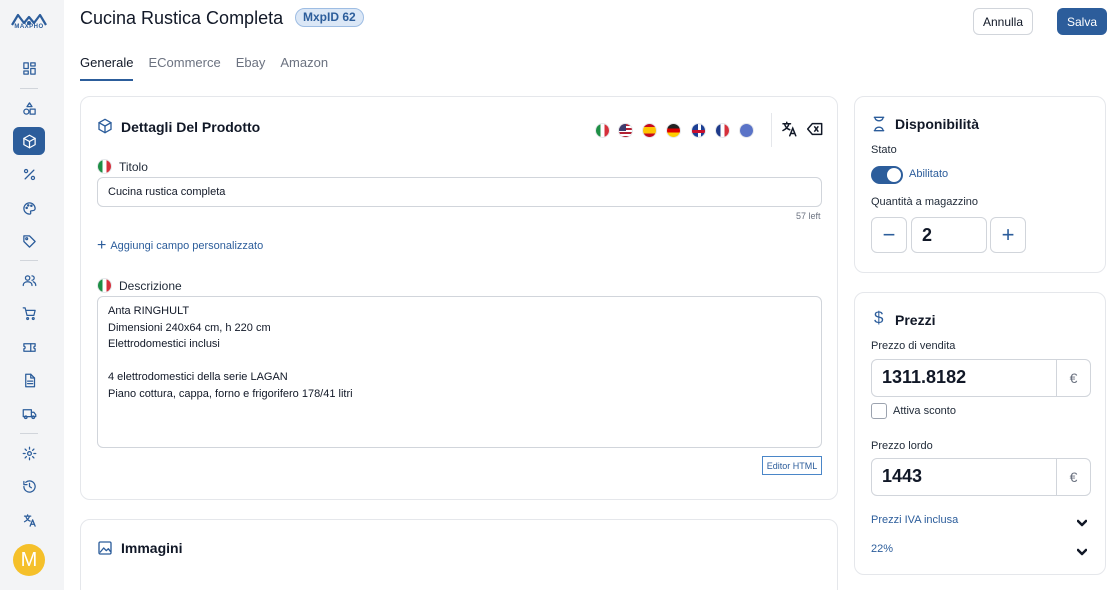 The width and height of the screenshot is (1116, 590). What do you see at coordinates (251, 68) in the screenshot?
I see `tab-ebay: Ebay` at bounding box center [251, 68].